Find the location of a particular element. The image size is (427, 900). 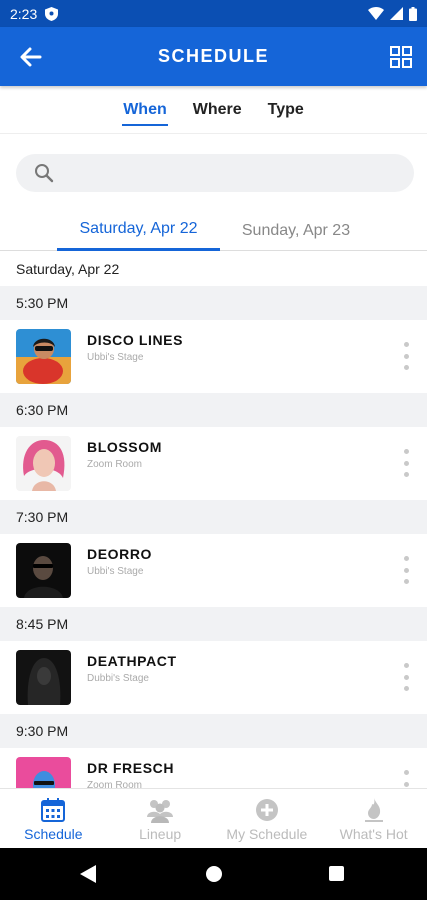

system-home-icon is located at coordinates (214, 874).